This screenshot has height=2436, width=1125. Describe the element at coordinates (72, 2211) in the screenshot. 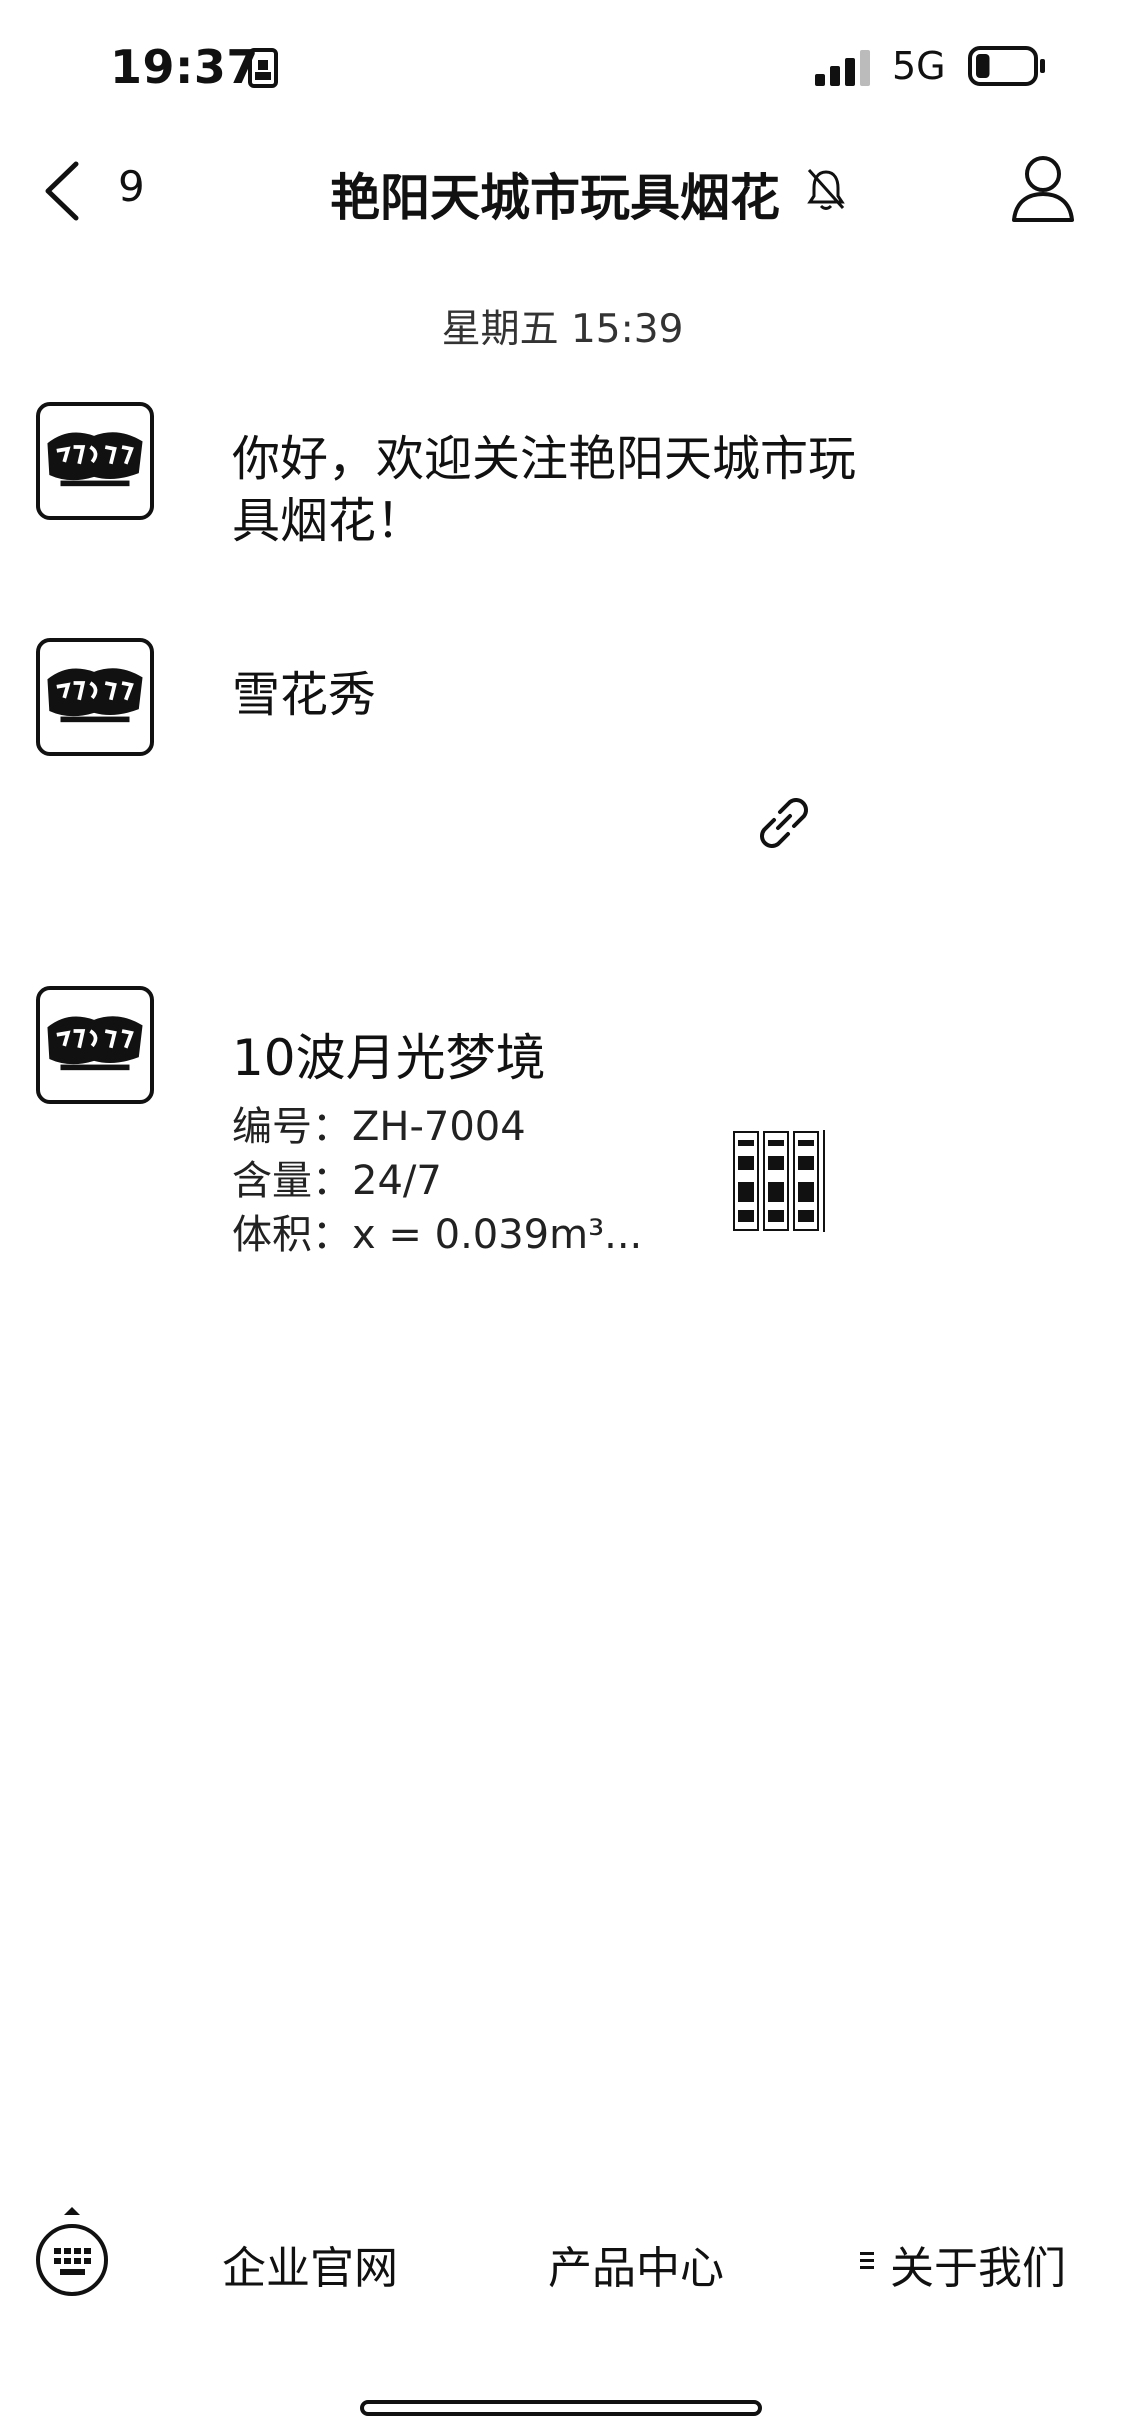

I see `chevron-up-icon` at that location.